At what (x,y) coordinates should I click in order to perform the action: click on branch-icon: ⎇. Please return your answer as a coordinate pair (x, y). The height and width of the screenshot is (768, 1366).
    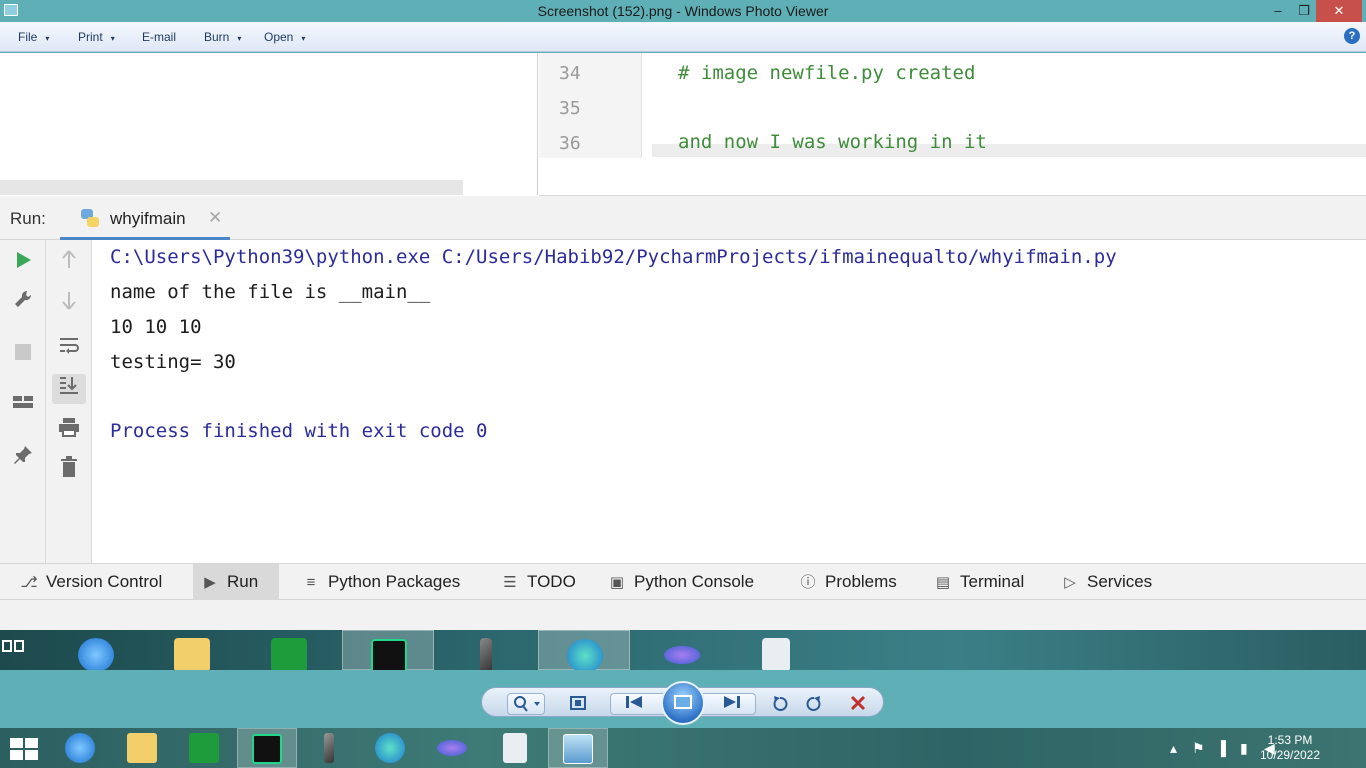
    Looking at the image, I should click on (29, 582).